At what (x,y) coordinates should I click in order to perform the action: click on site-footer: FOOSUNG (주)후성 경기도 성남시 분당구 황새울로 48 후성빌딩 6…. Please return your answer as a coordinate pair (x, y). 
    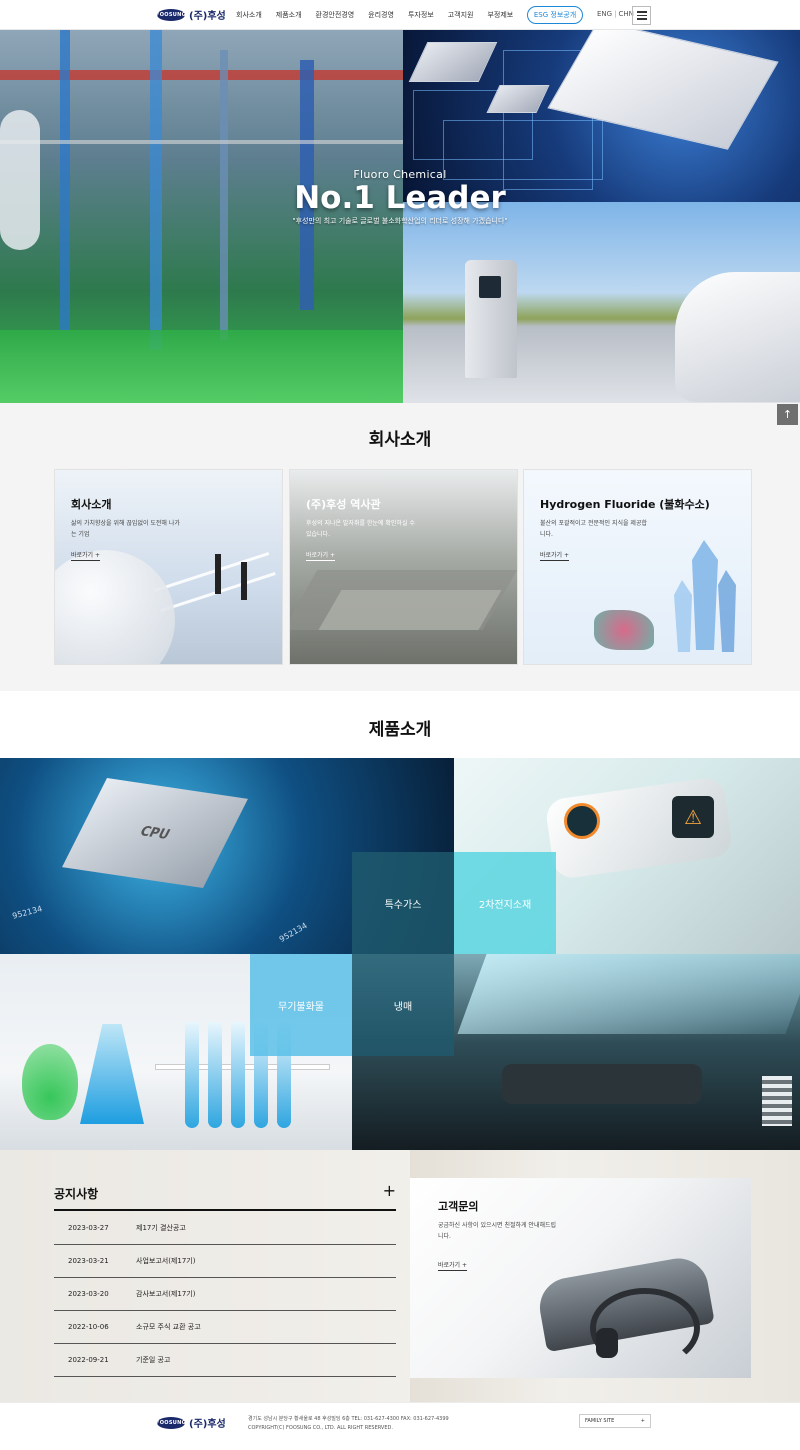
    Looking at the image, I should click on (400, 1421).